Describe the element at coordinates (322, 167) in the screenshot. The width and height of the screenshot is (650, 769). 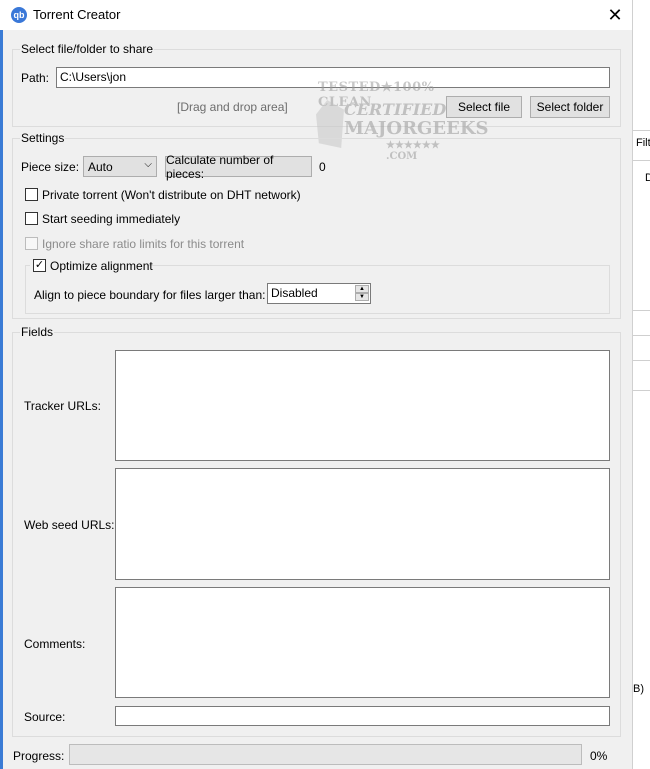
I see `pieces-count: 0` at that location.